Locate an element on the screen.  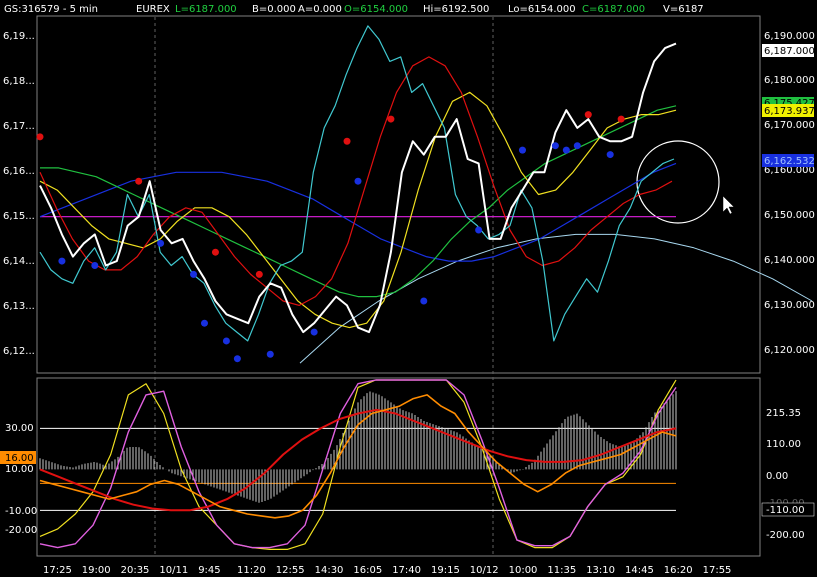
time-tick: 10/12 is located at coordinates (484, 570).